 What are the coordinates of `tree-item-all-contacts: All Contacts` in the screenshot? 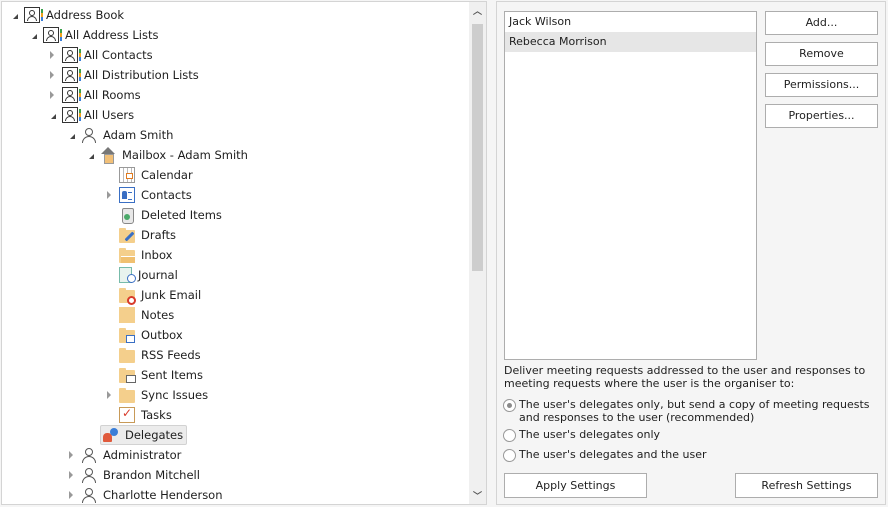 It's located at (101, 55).